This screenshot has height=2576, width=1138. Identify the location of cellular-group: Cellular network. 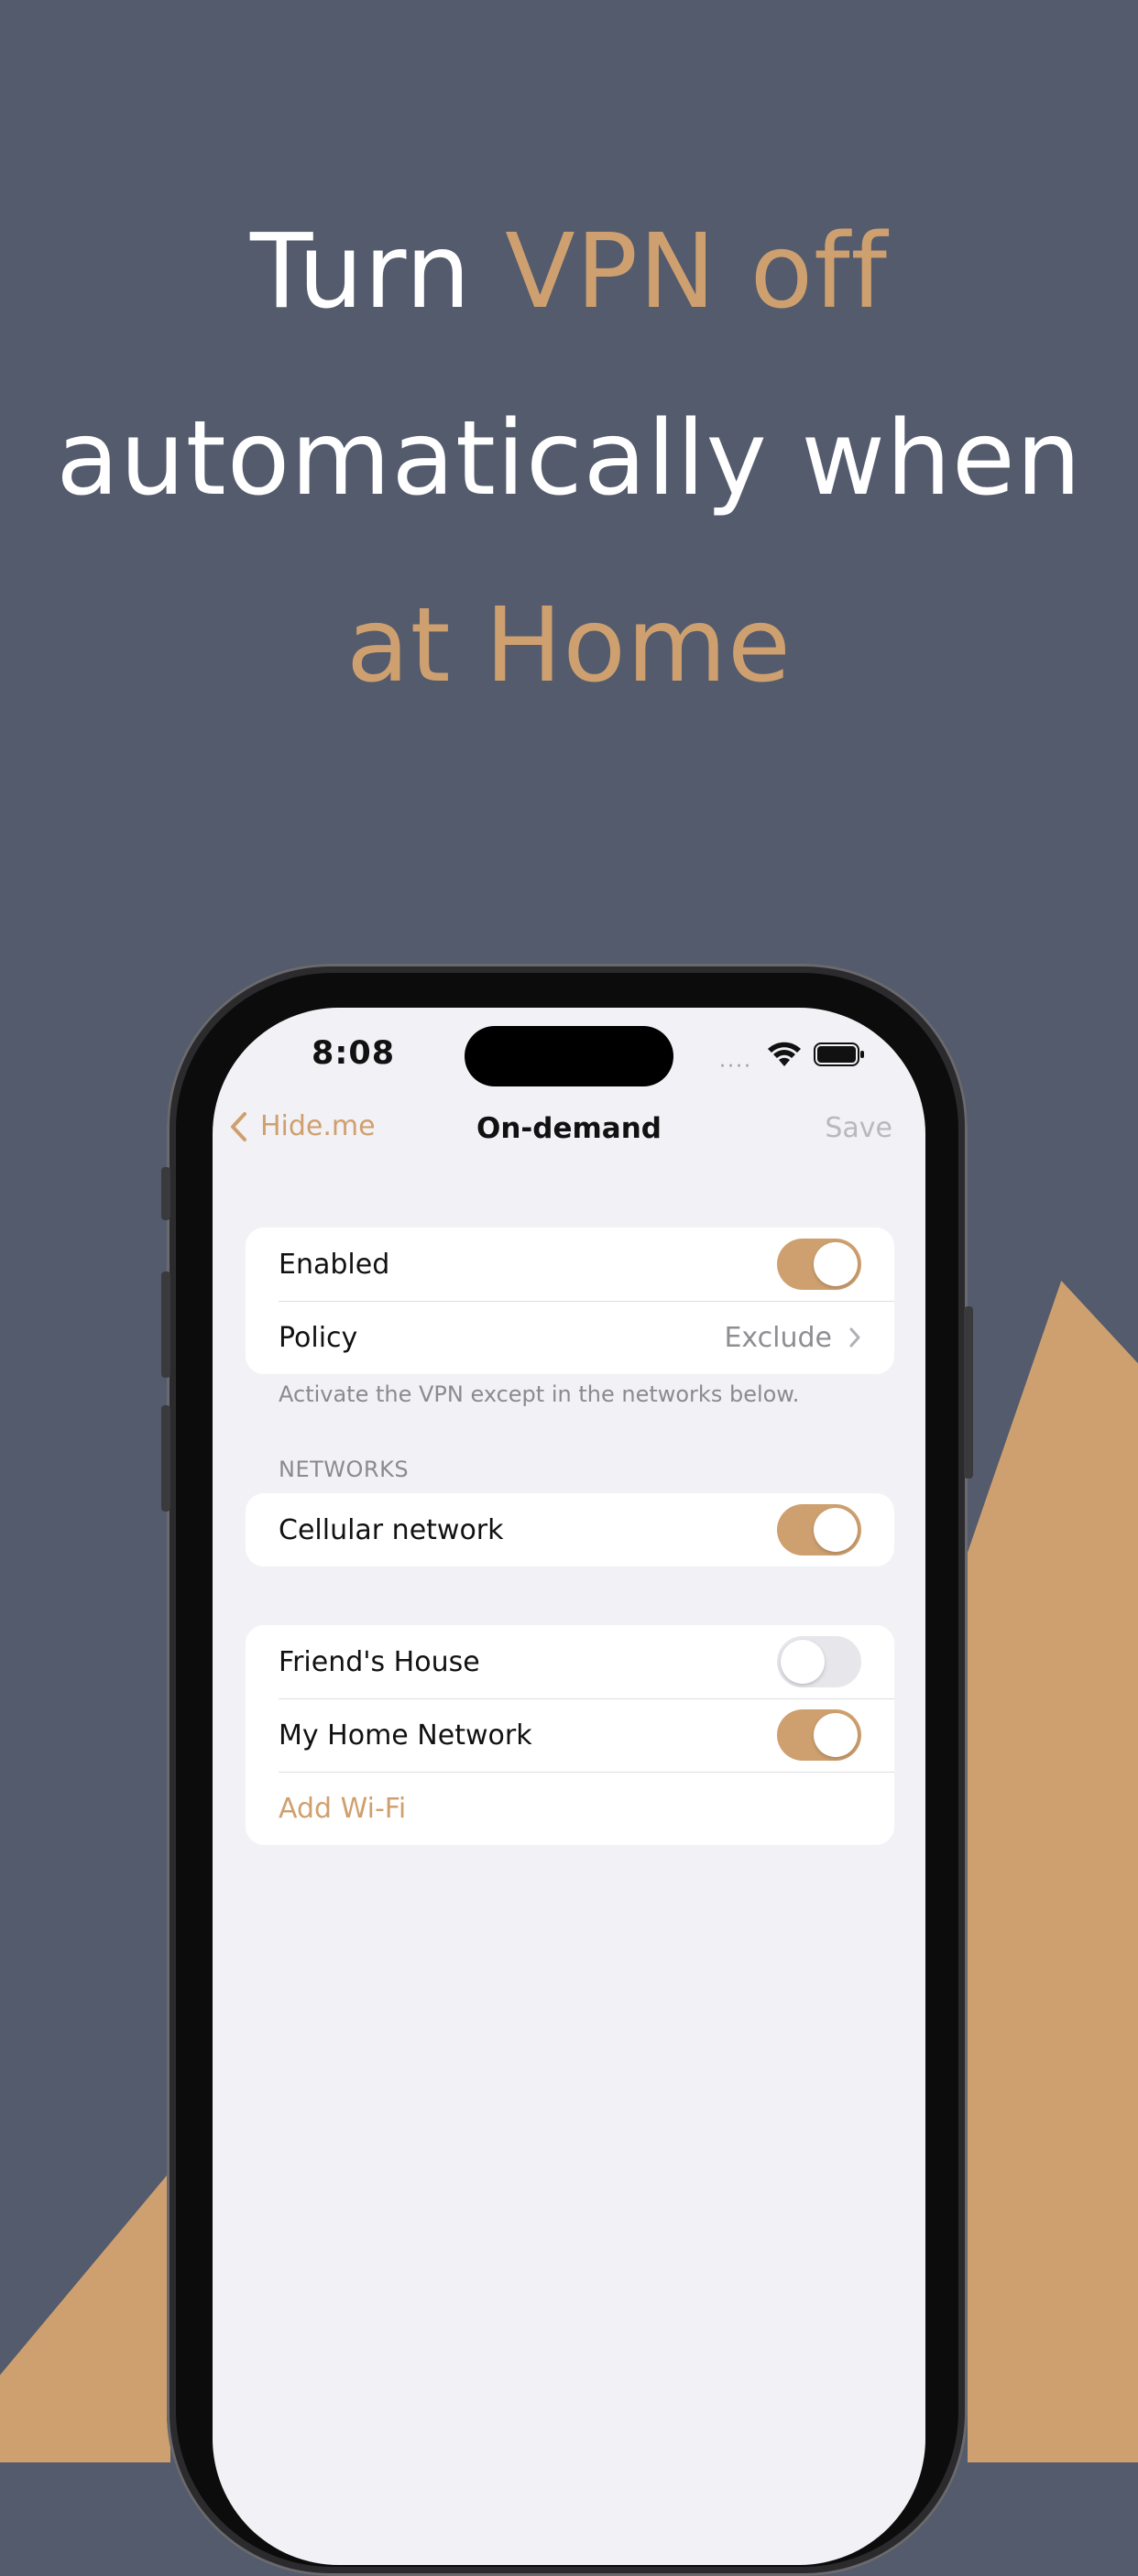
(570, 1530).